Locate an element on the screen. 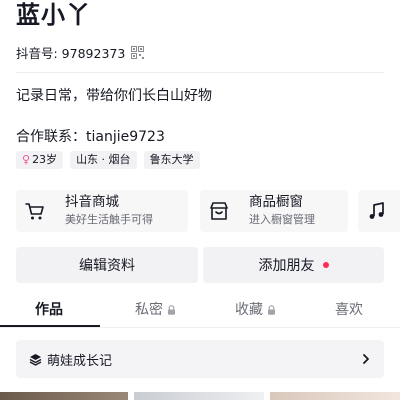 This screenshot has width=400, height=400. notification-dot is located at coordinates (325, 265).